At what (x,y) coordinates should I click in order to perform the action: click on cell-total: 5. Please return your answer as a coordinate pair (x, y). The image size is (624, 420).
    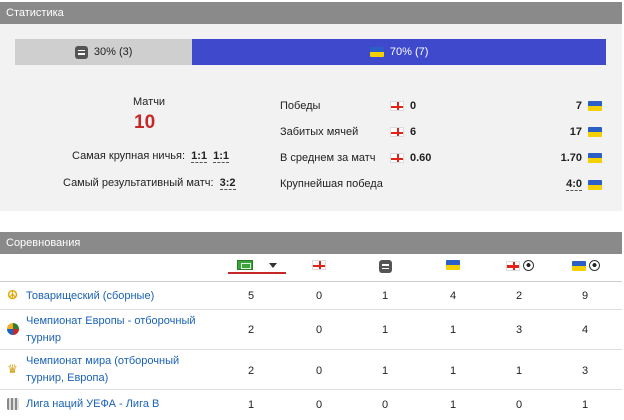
    Looking at the image, I should click on (251, 296).